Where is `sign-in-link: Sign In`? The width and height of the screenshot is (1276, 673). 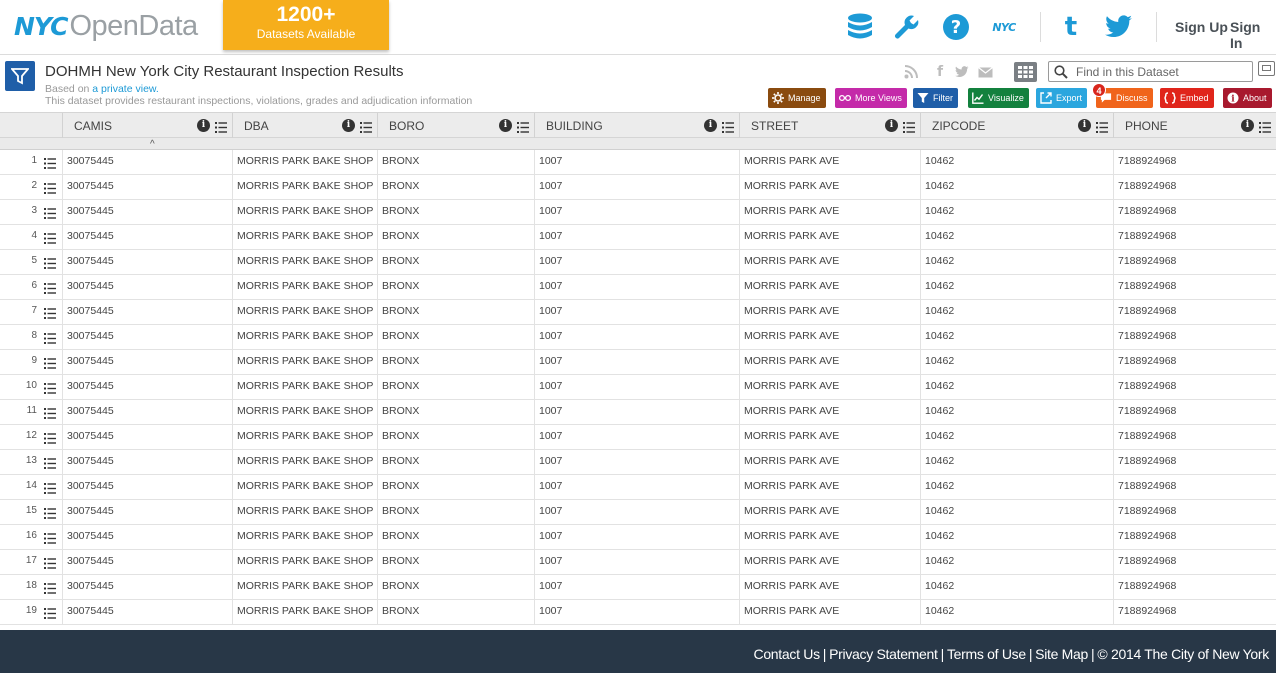 sign-in-link: Sign In is located at coordinates (1253, 35).